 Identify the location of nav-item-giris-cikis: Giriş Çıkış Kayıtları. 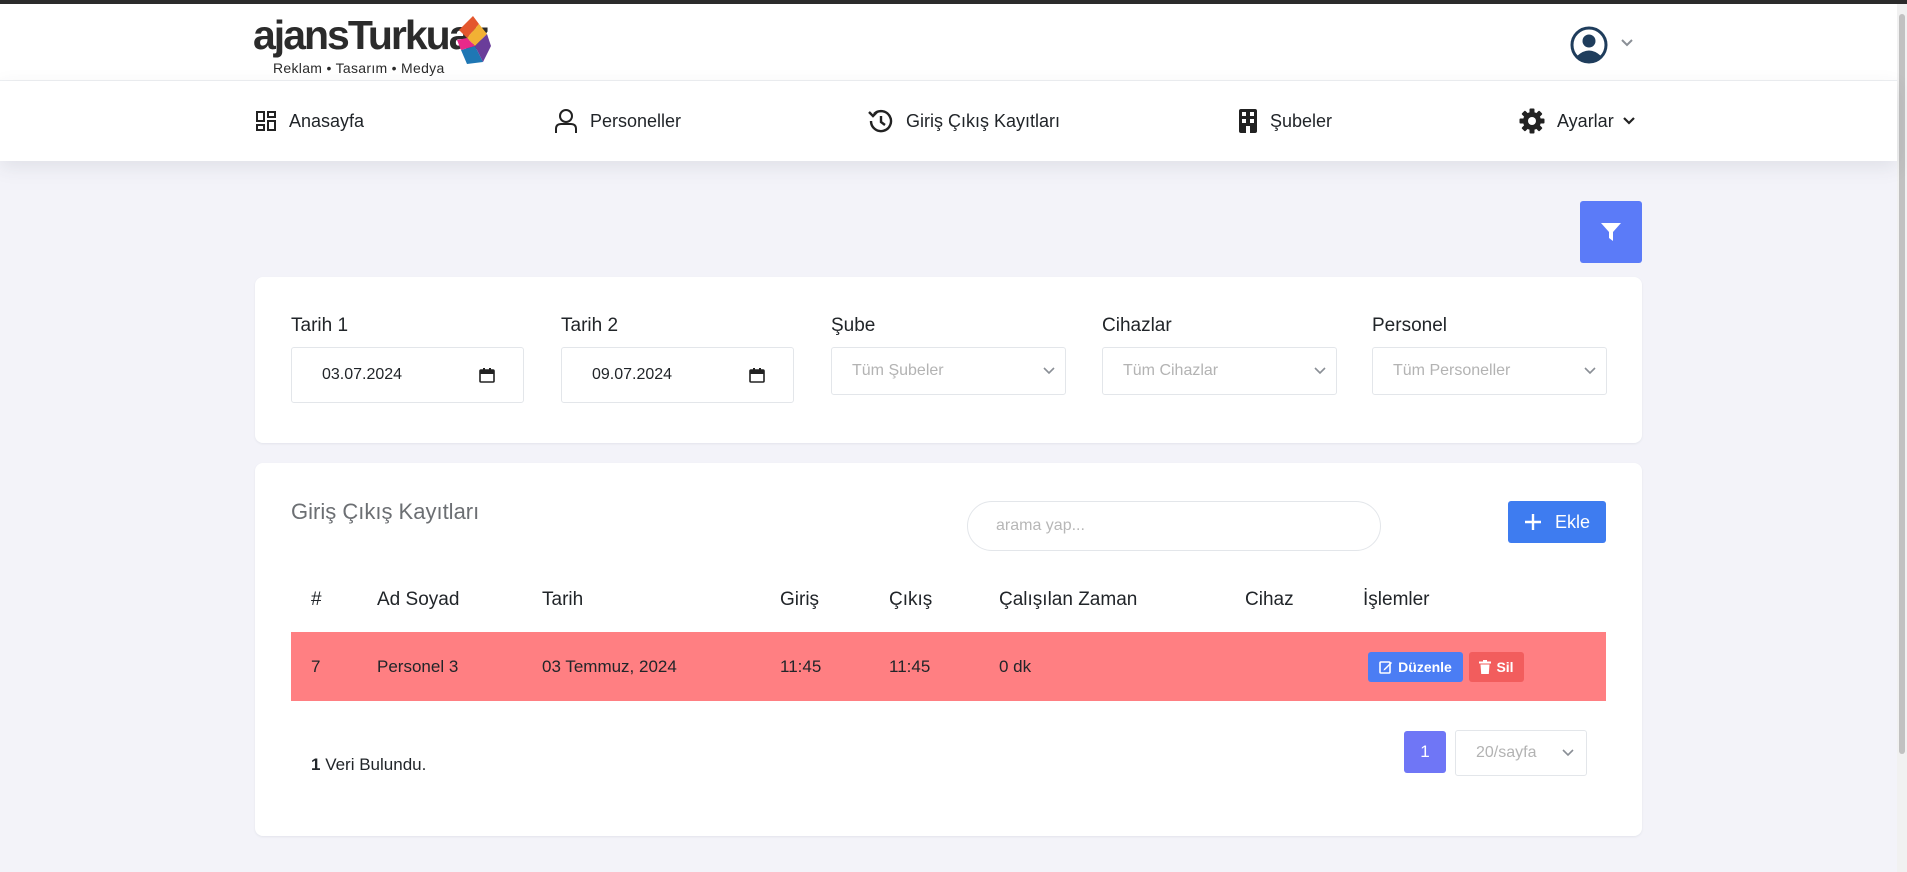
(963, 121).